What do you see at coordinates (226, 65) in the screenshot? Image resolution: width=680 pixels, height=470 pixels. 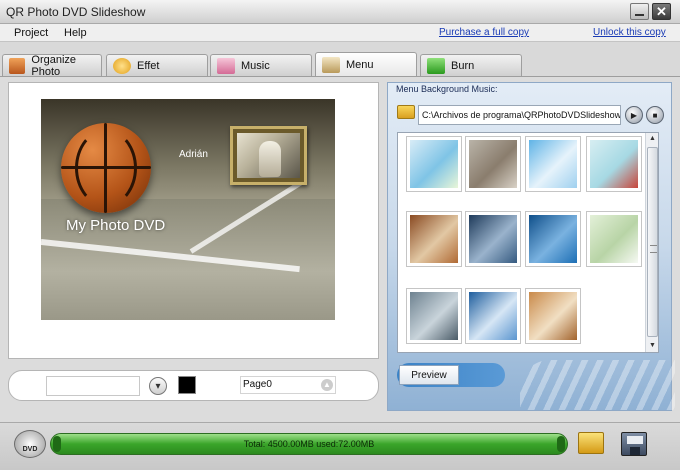 I see `music-note-icon` at bounding box center [226, 65].